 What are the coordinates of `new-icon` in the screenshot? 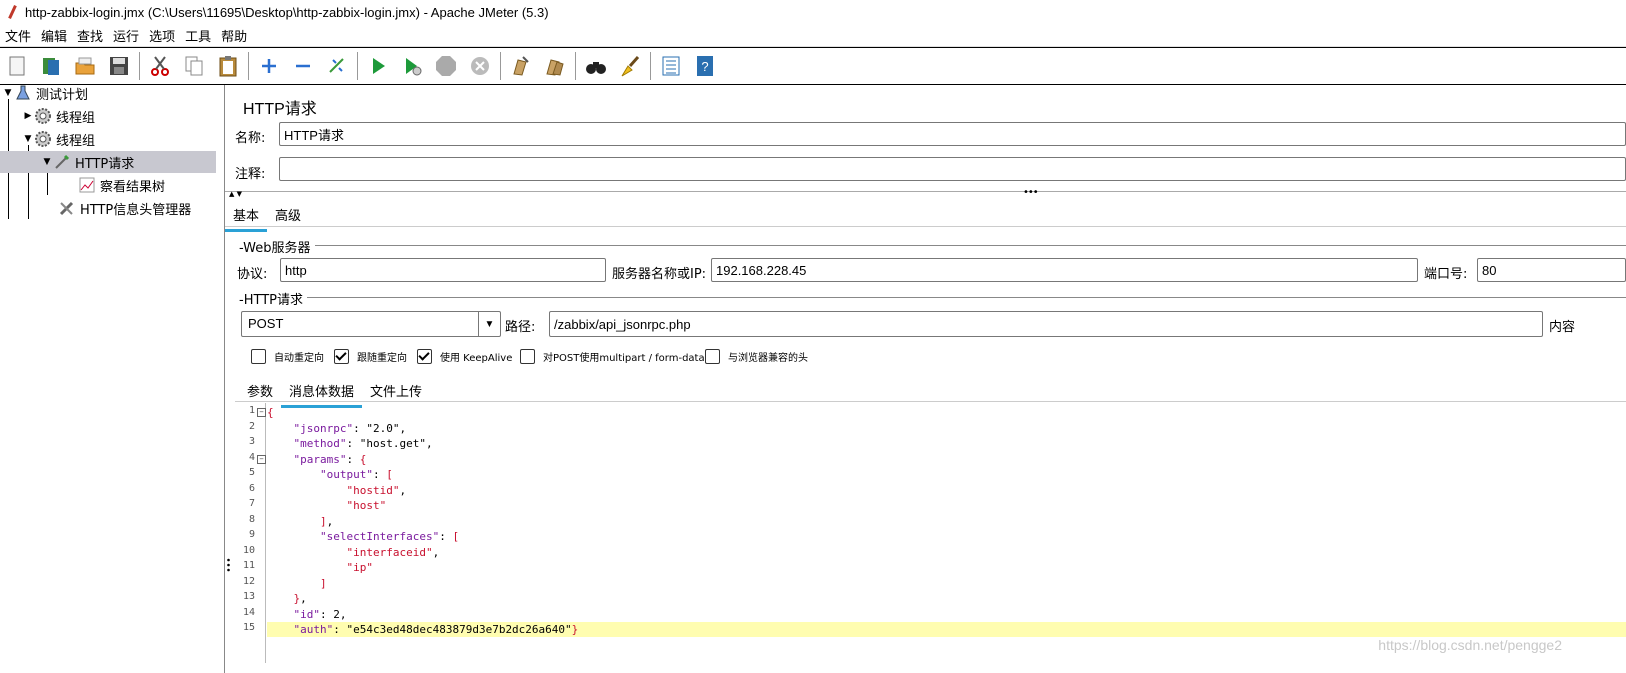 It's located at (17, 66).